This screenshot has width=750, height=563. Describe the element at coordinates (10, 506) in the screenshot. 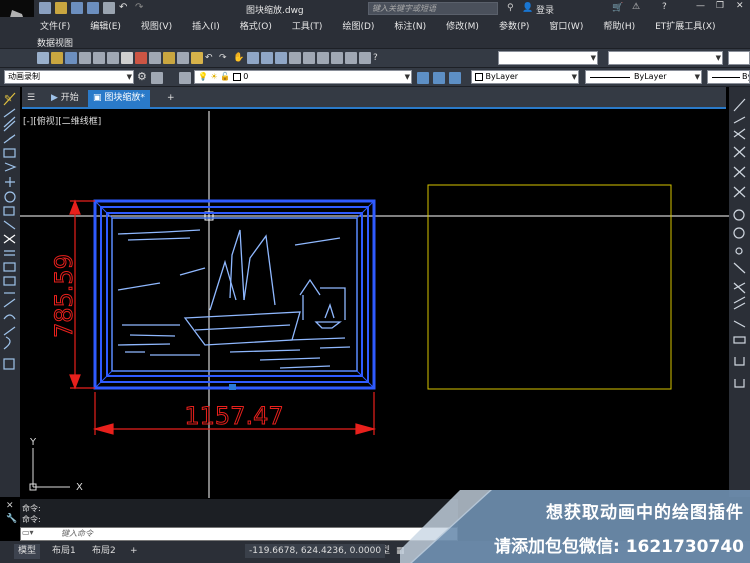

I see `command-close-icon: ✕` at that location.